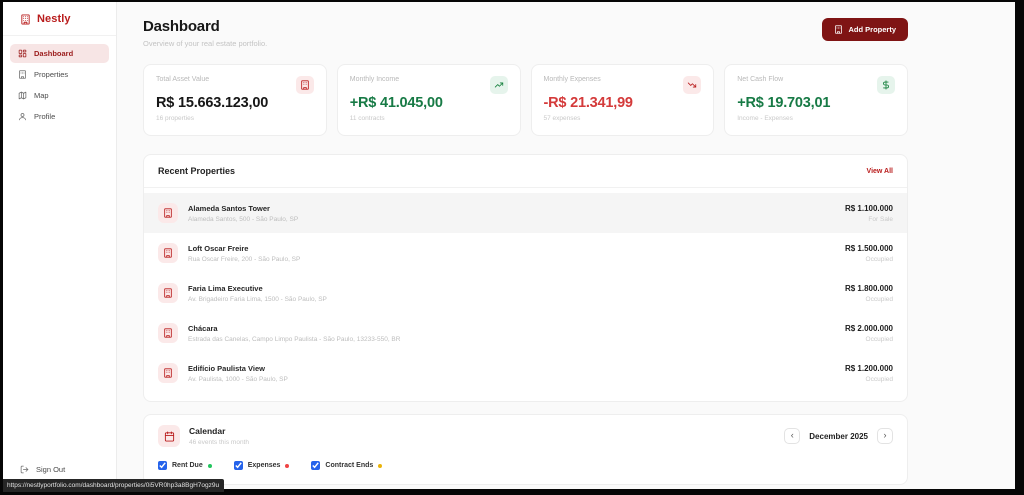  What do you see at coordinates (59, 53) in the screenshot?
I see `sidebar-item-dashboard: Dashboard` at bounding box center [59, 53].